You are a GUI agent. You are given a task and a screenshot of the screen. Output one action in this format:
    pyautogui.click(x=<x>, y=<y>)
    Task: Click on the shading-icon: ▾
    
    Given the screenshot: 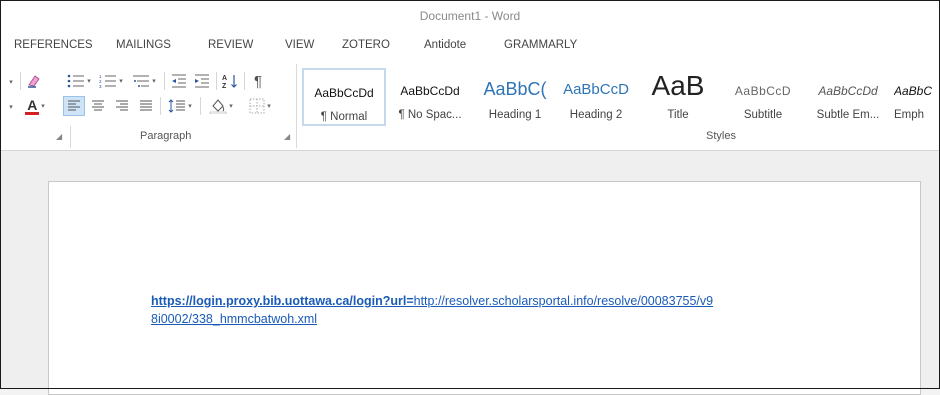 What is the action you would take?
    pyautogui.click(x=221, y=106)
    